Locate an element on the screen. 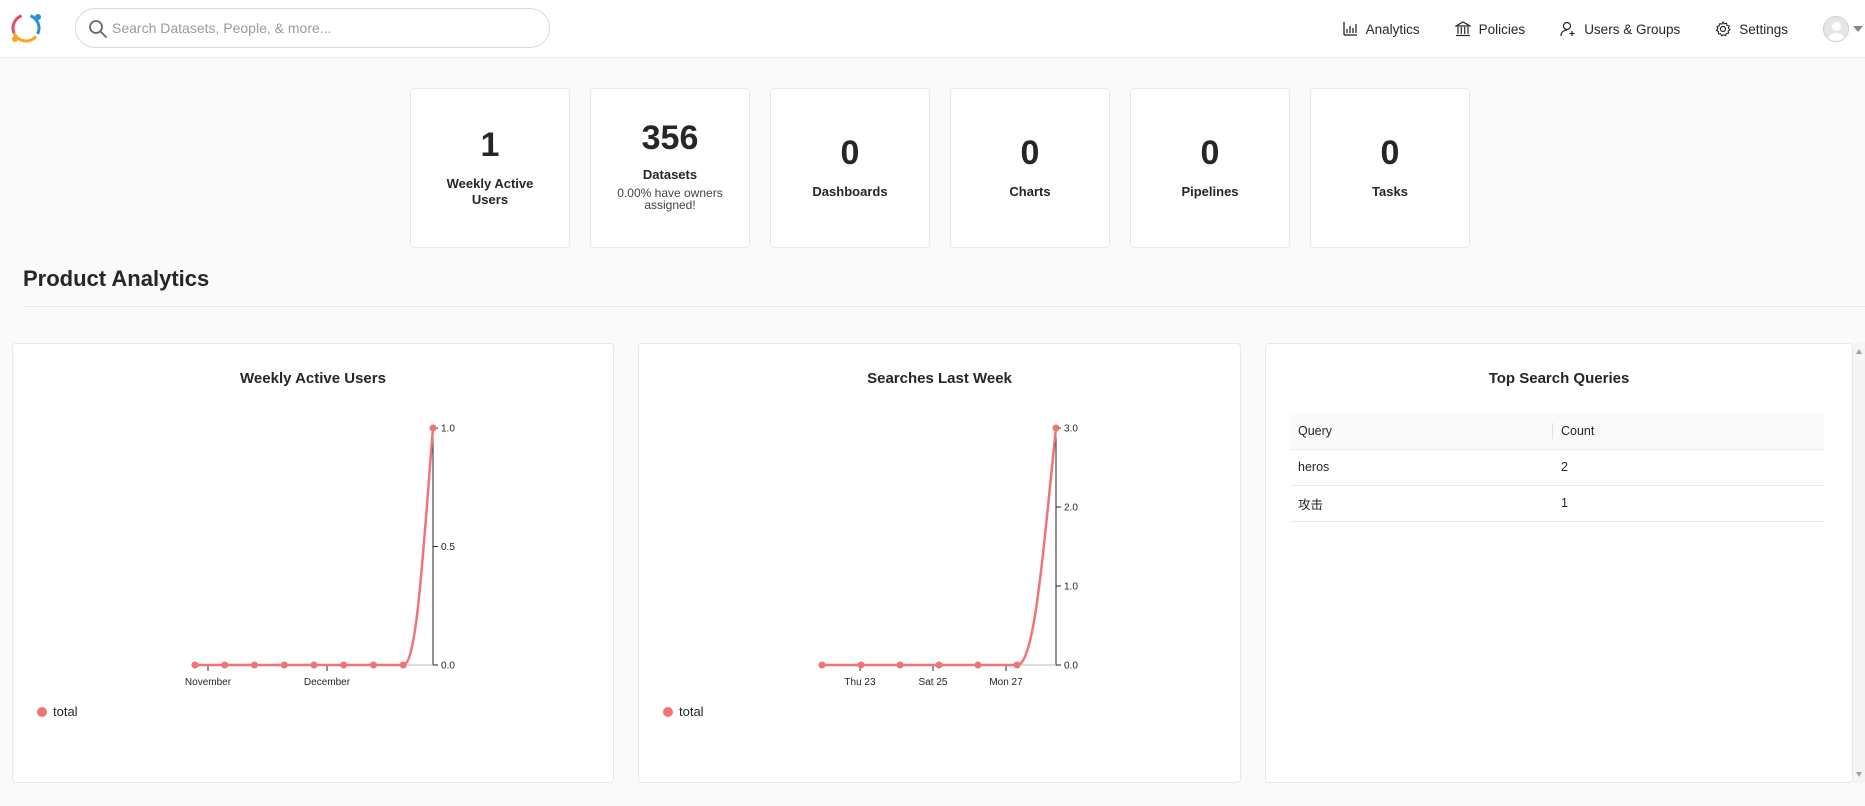 Image resolution: width=1865 pixels, height=806 pixels. y-tick-label: 3.0 is located at coordinates (1071, 429).